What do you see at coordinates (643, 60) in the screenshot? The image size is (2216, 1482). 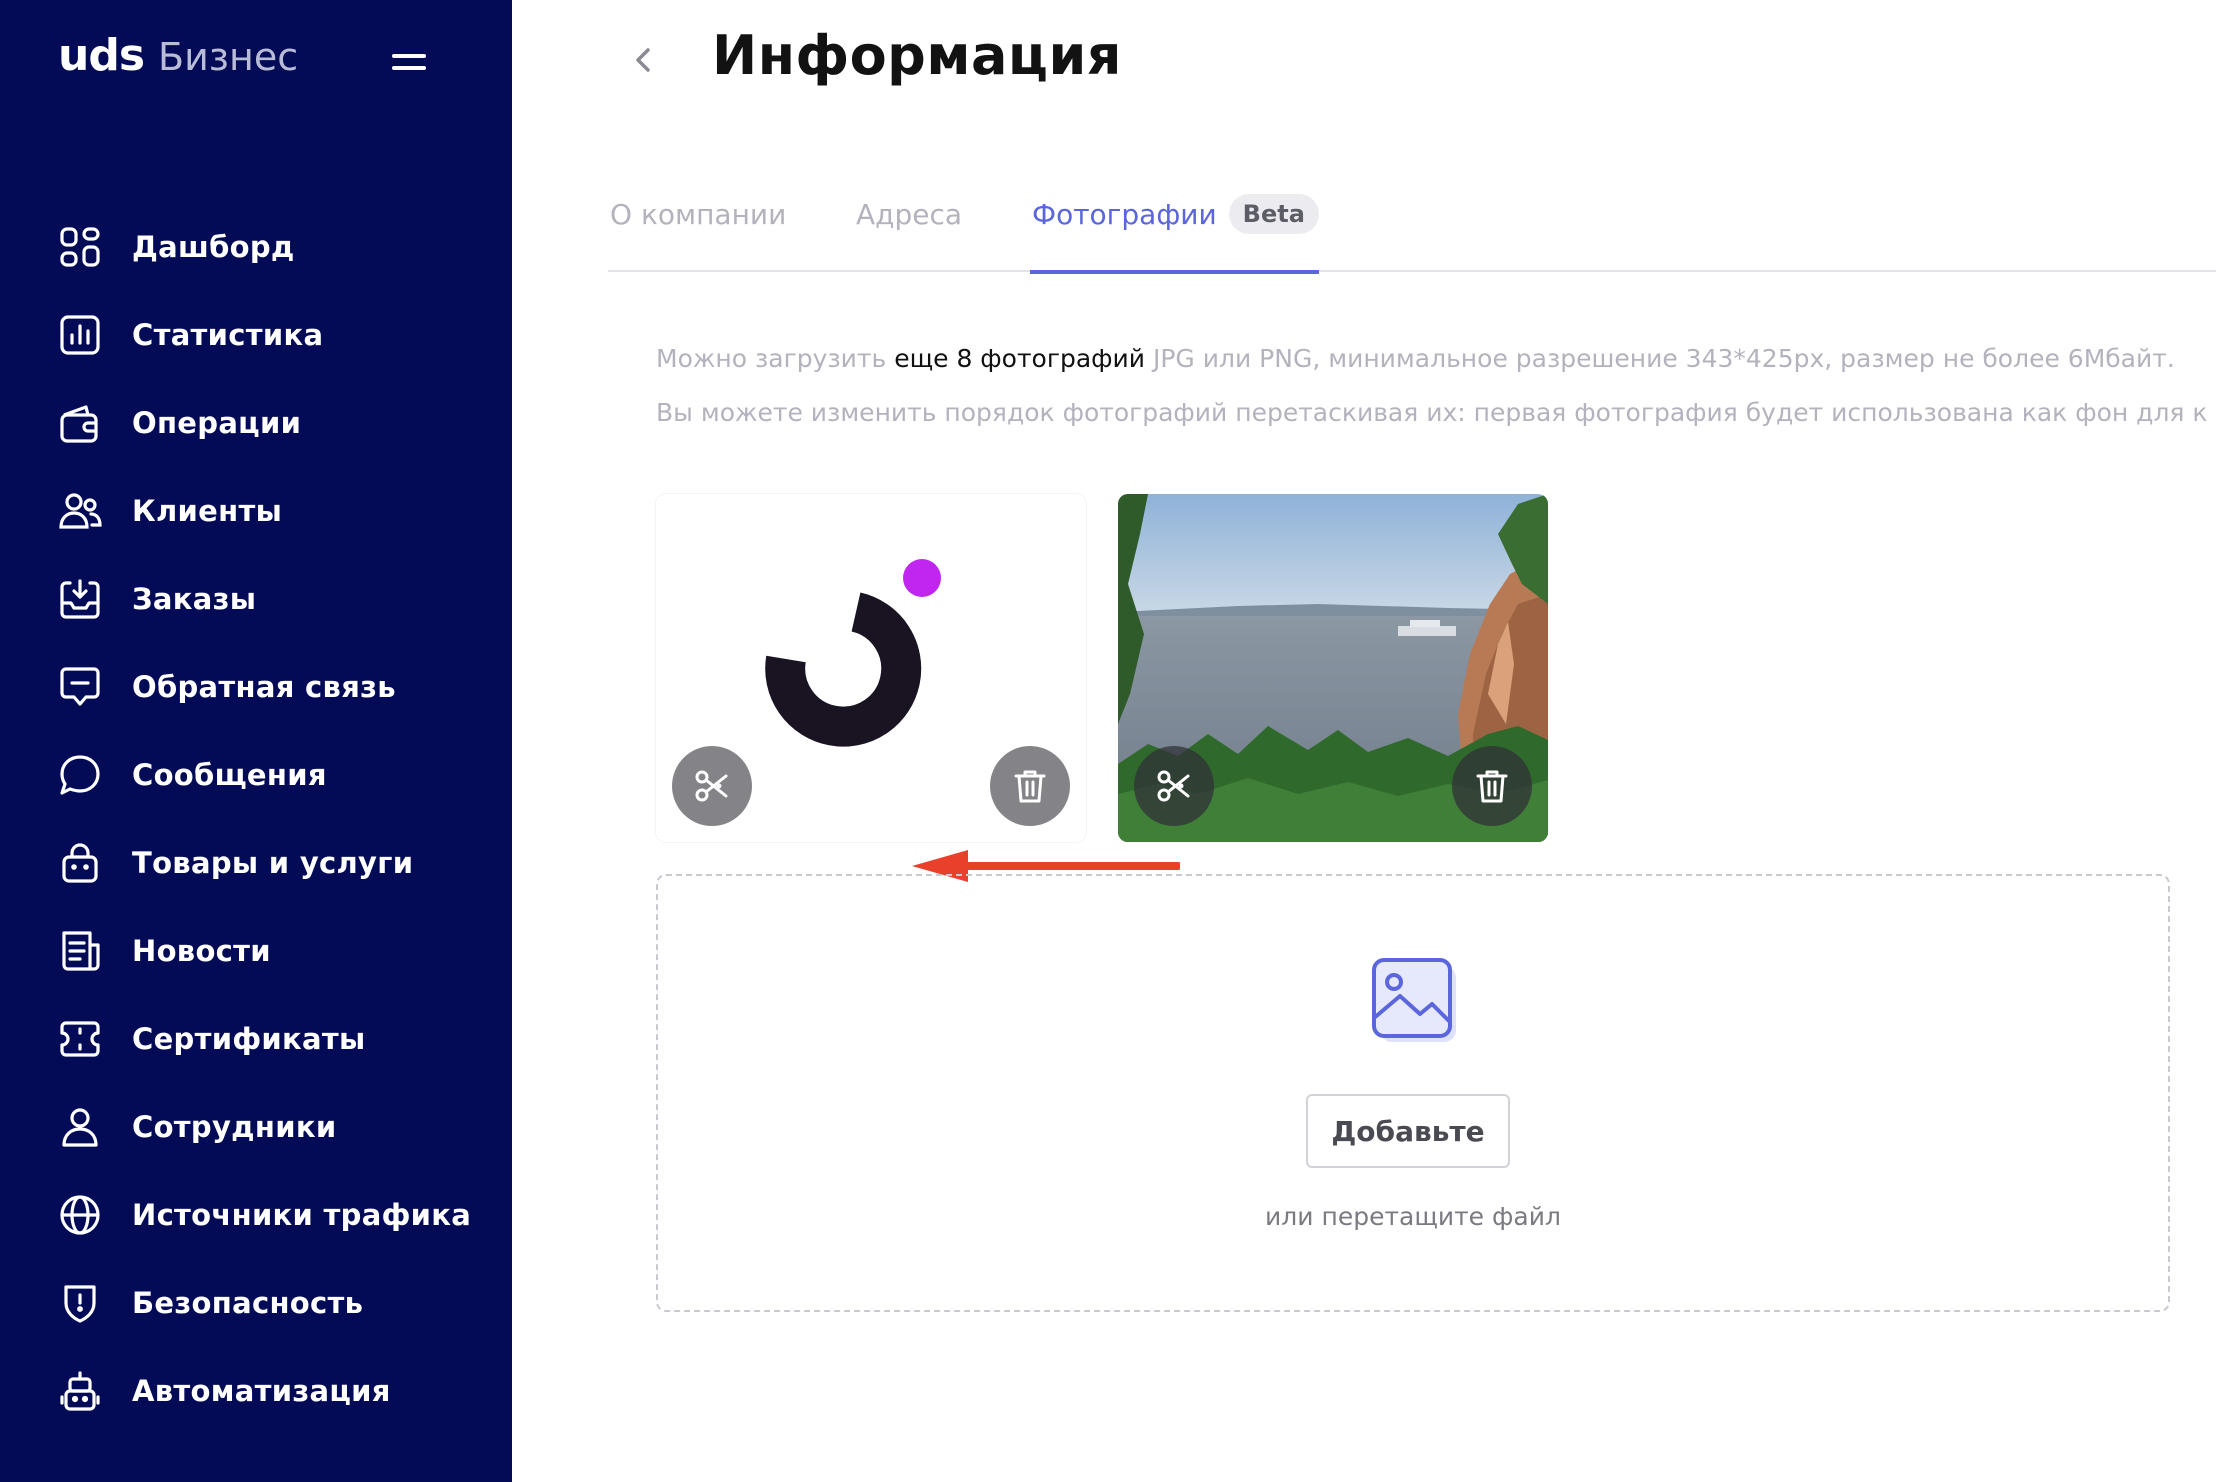 I see `back-chevron-icon` at bounding box center [643, 60].